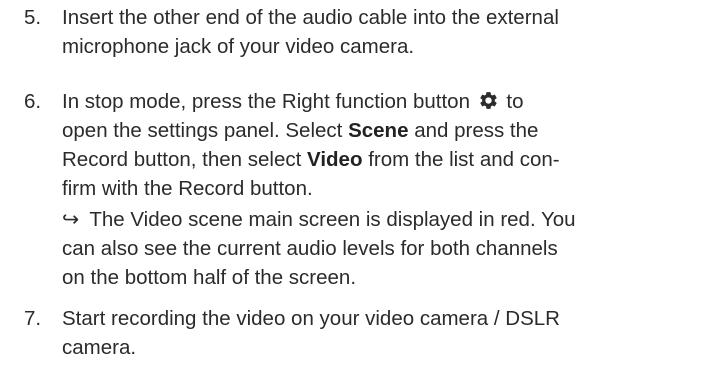 Image resolution: width=713 pixels, height=370 pixels. Describe the element at coordinates (335, 159) in the screenshot. I see `bold-term-video: Video` at that location.